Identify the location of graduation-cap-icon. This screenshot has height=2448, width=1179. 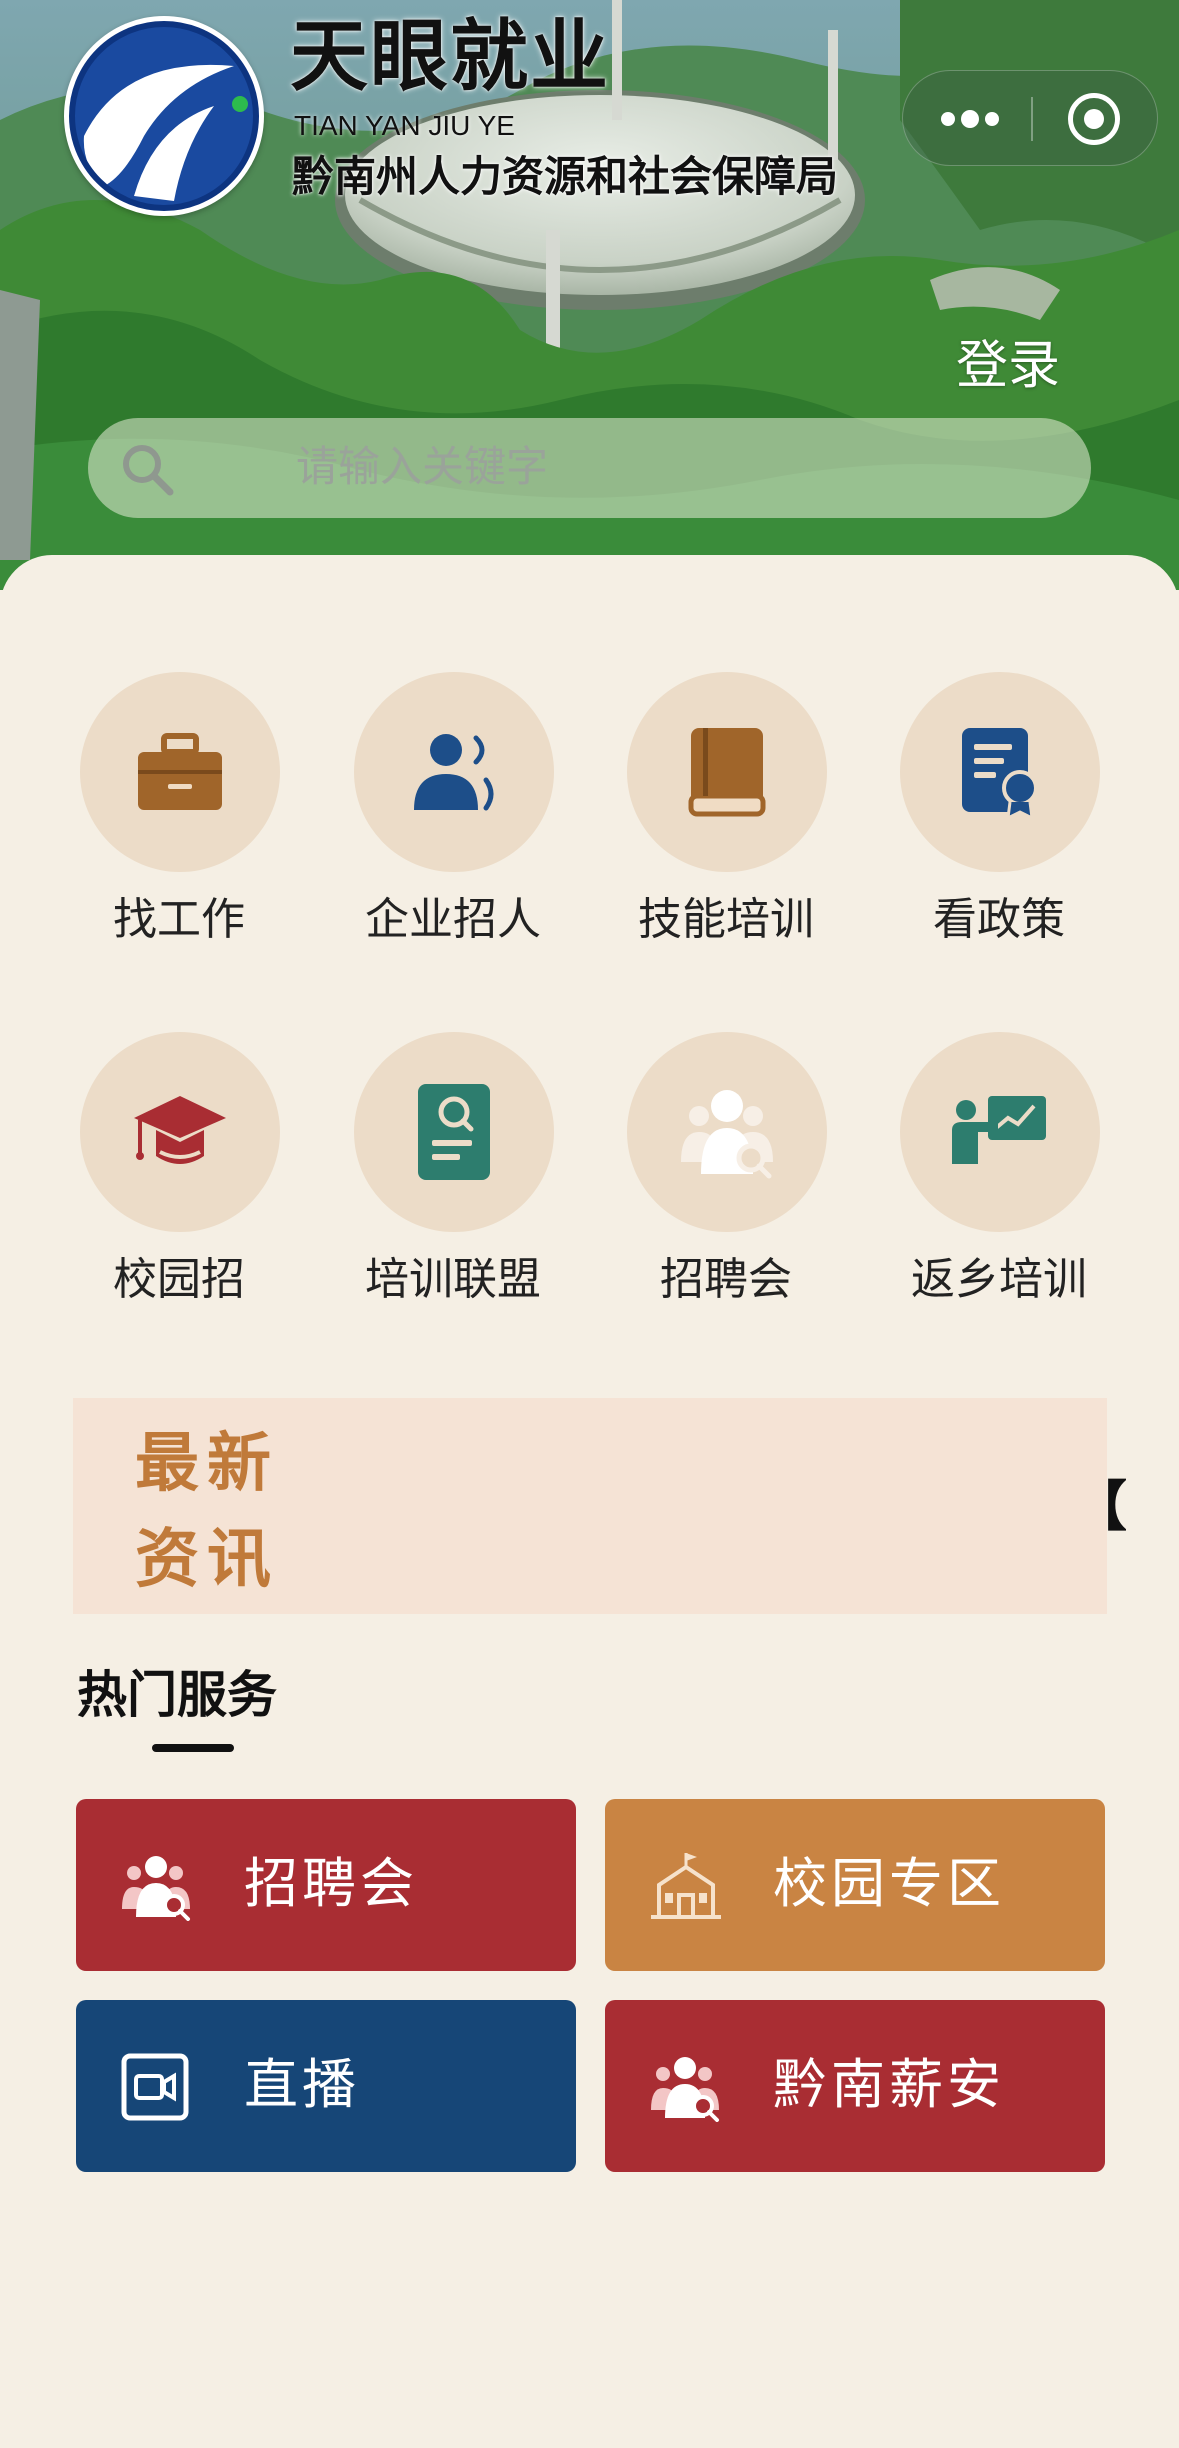
(180, 1130).